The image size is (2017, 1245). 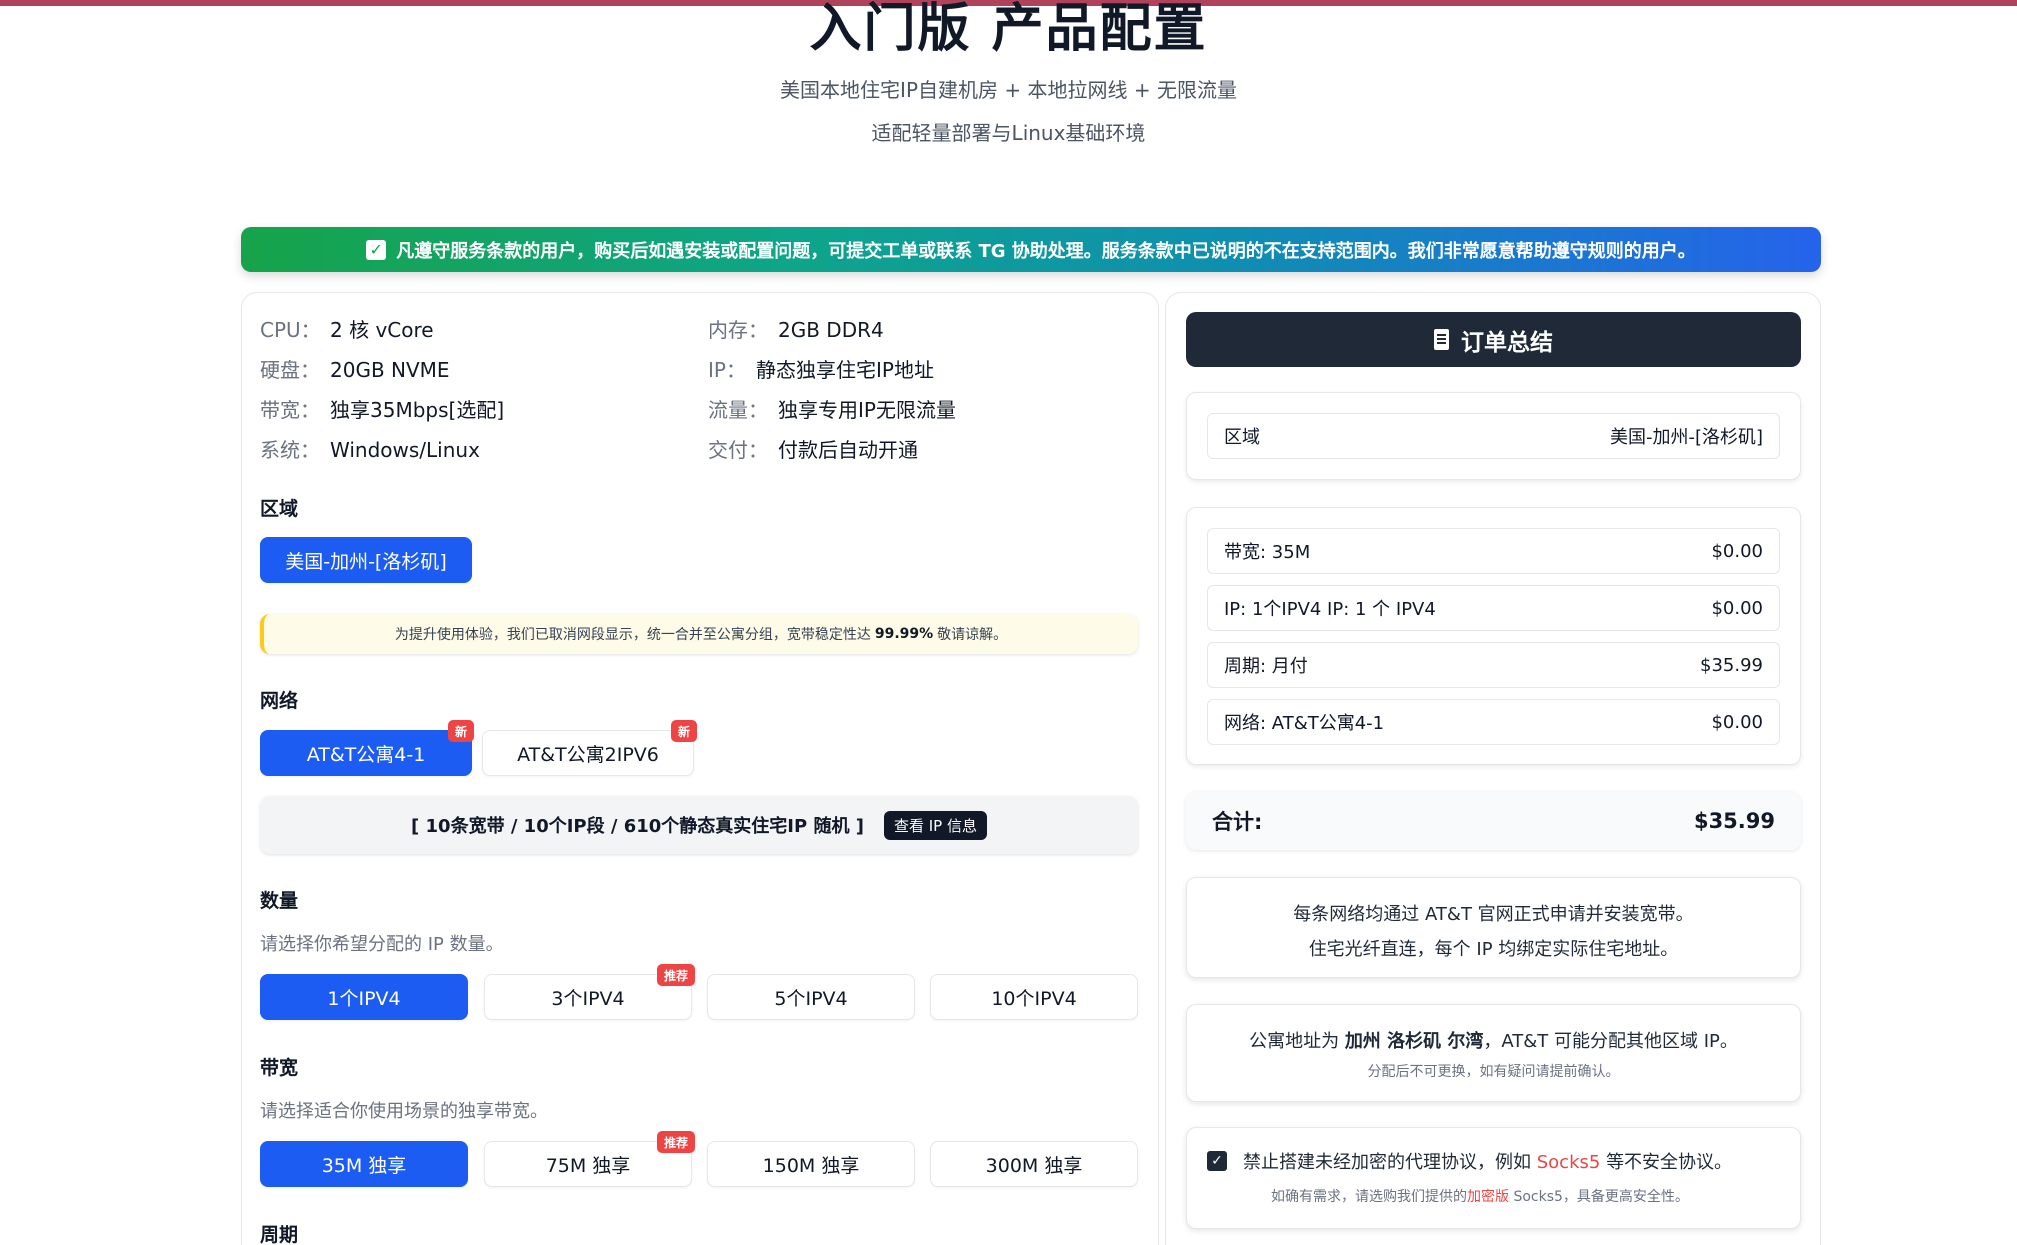 What do you see at coordinates (279, 701) in the screenshot?
I see `network-title: 网络` at bounding box center [279, 701].